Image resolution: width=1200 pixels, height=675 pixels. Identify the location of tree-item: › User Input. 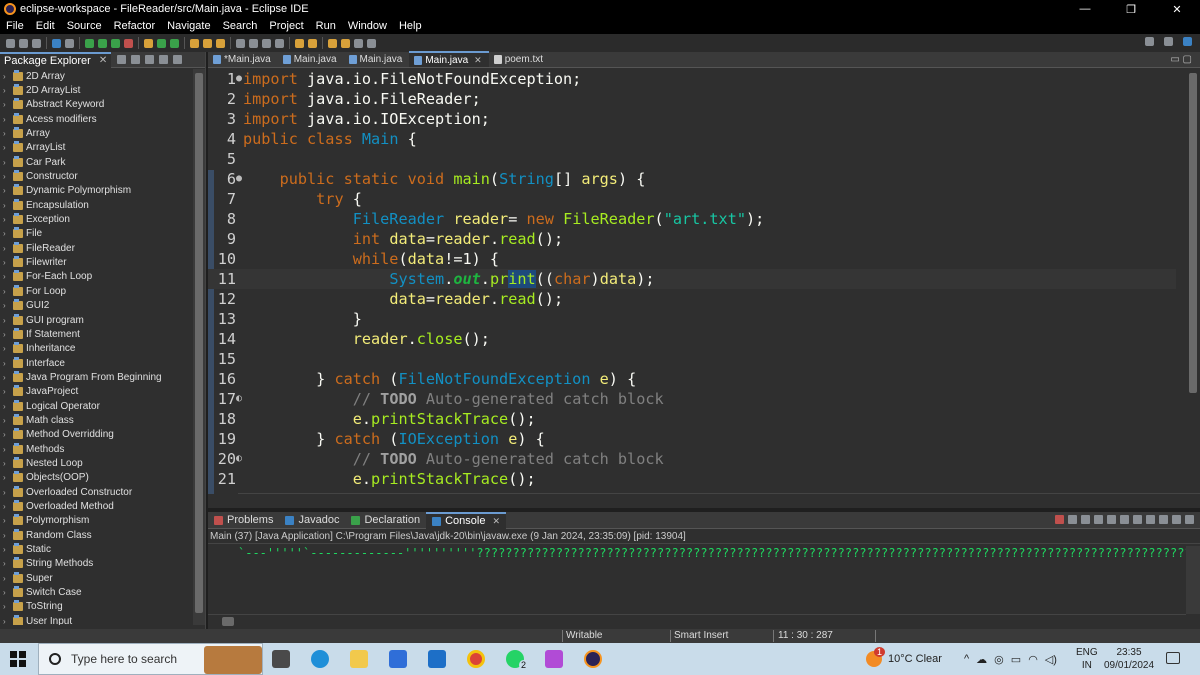
(96, 619).